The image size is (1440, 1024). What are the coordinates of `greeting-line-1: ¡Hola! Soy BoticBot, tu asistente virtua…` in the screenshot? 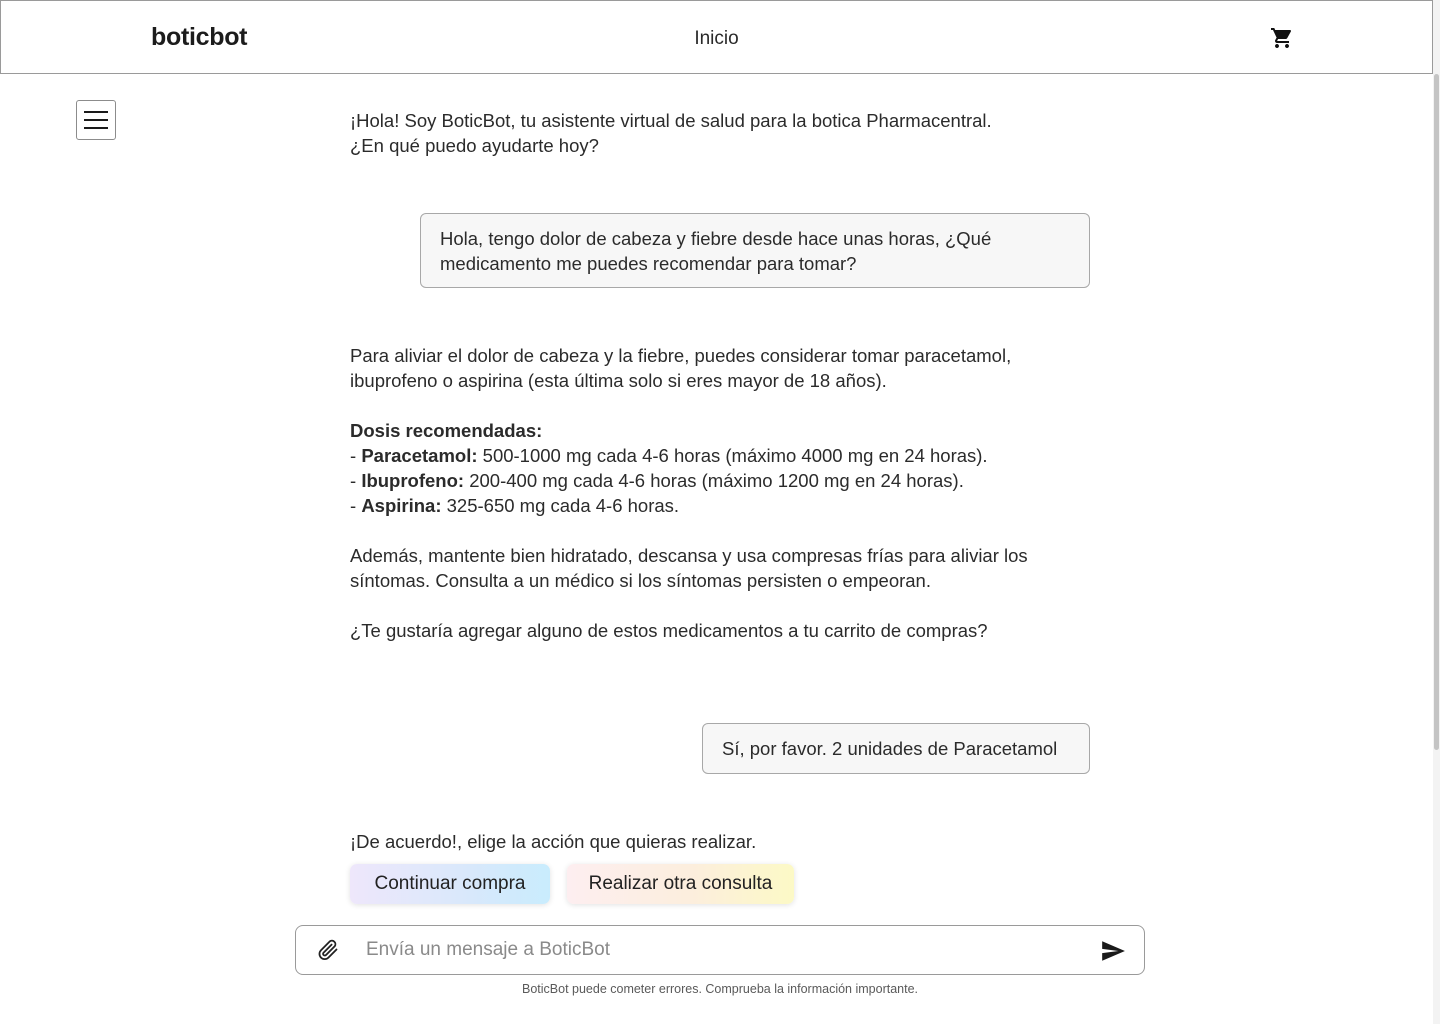 It's located at (671, 120).